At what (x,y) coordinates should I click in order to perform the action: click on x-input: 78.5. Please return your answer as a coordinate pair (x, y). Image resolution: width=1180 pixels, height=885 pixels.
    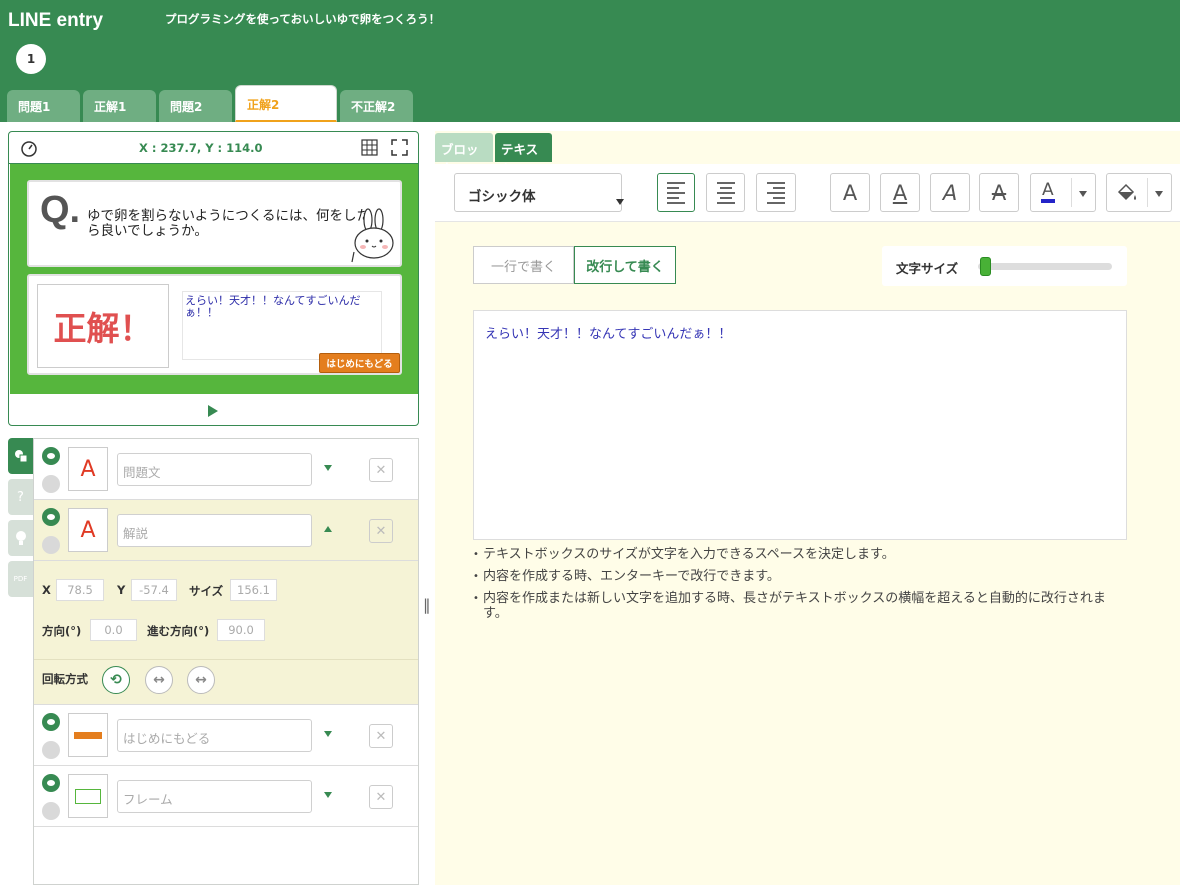
    Looking at the image, I should click on (80, 590).